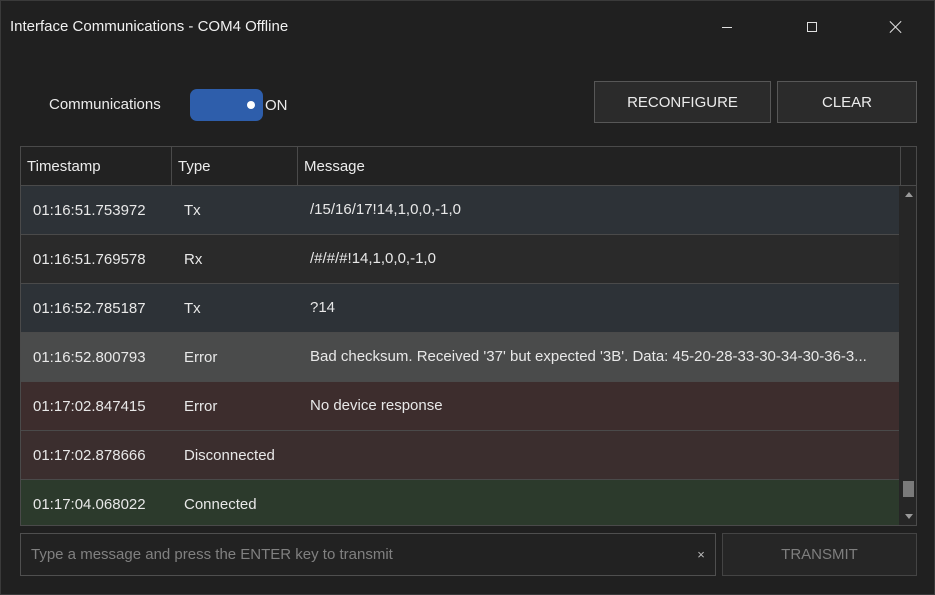  I want to click on toggle-state-label: ON, so click(276, 105).